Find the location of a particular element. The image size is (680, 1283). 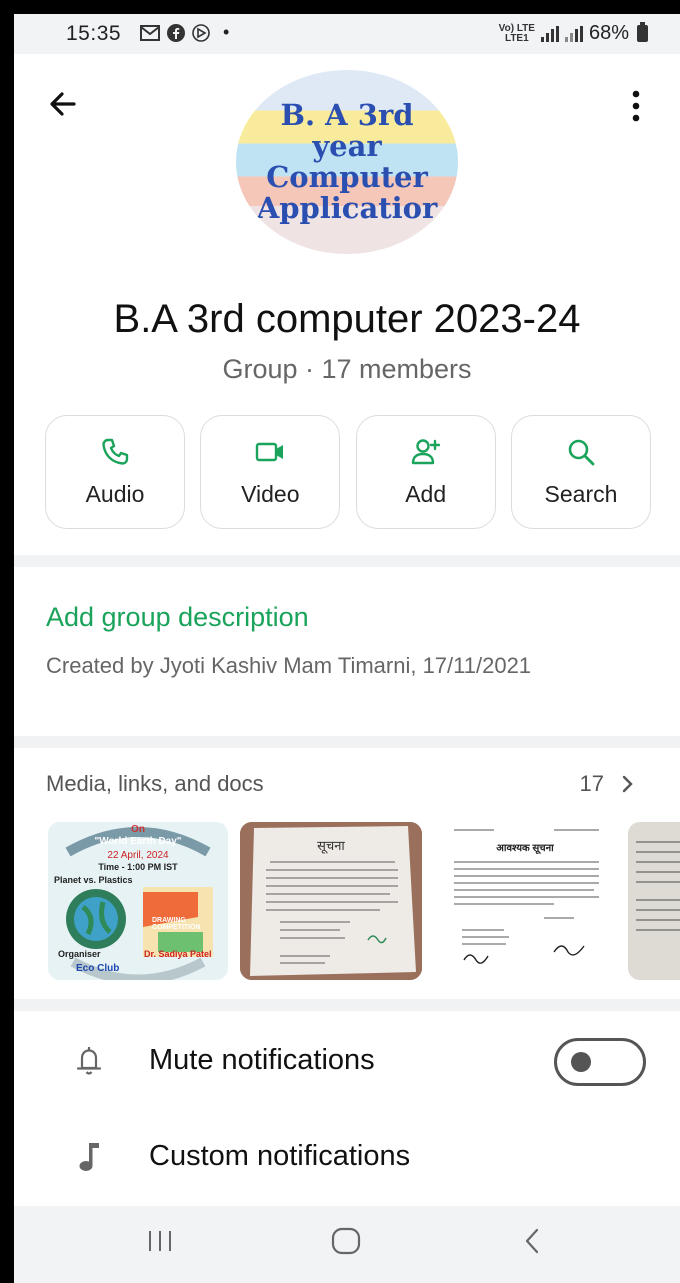

status-time: 15:35 is located at coordinates (94, 33).